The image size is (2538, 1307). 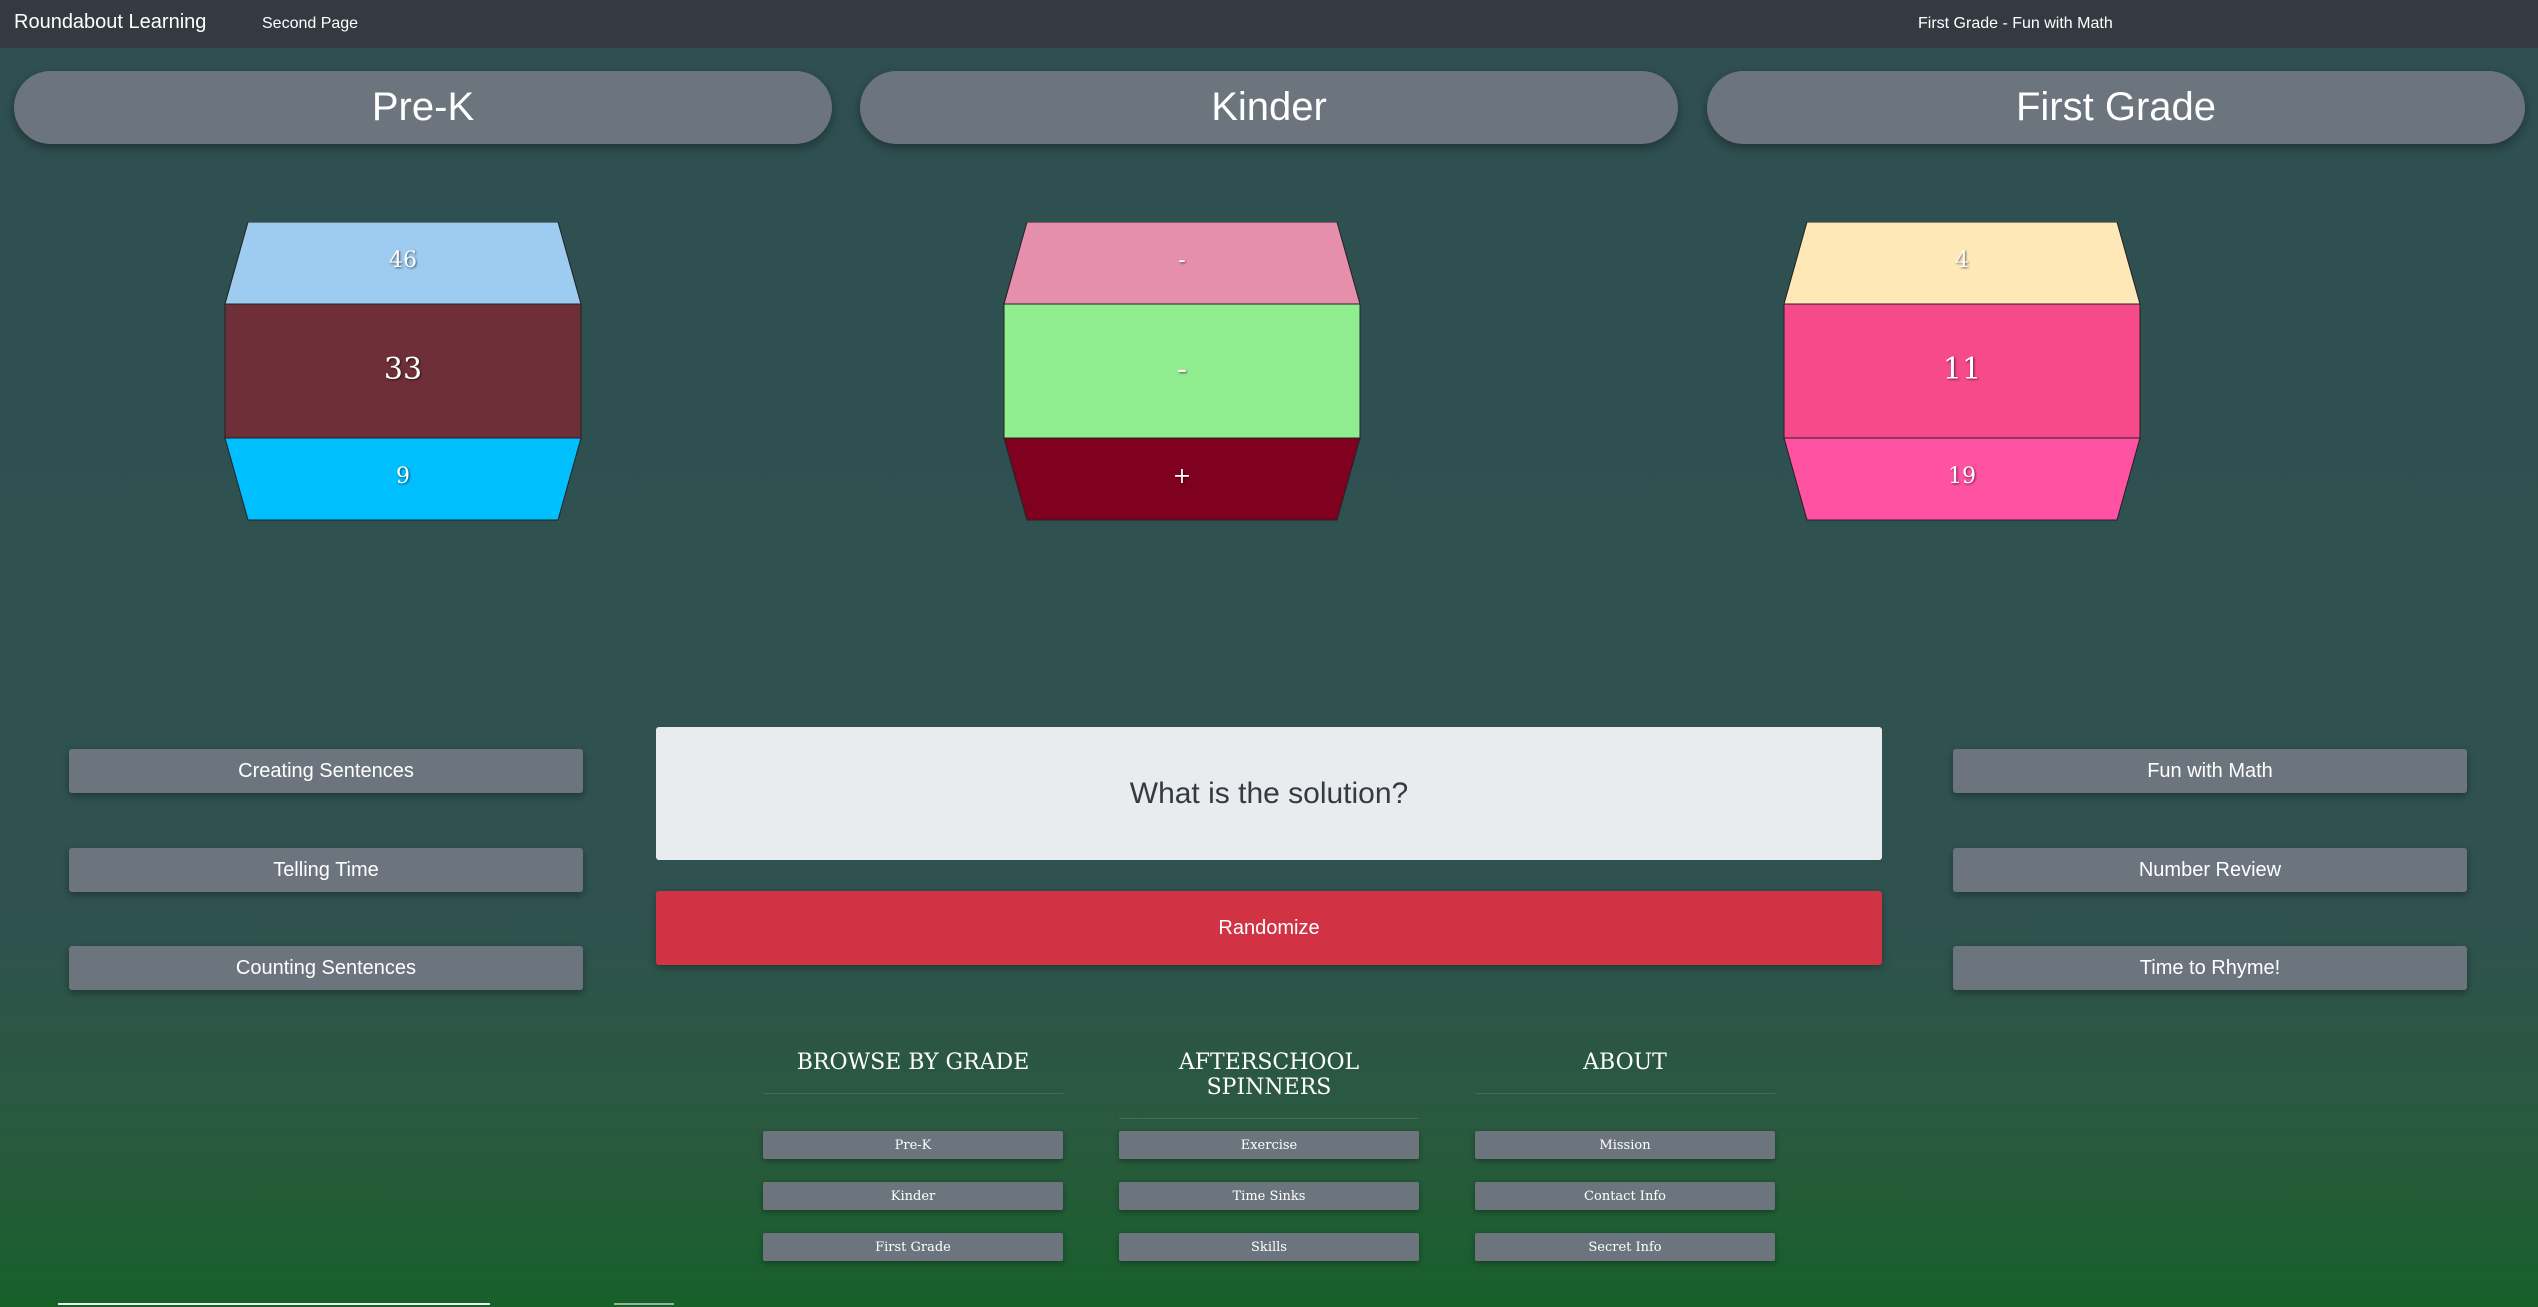 I want to click on footer-link-pre-k: Pre-K, so click(x=913, y=1145).